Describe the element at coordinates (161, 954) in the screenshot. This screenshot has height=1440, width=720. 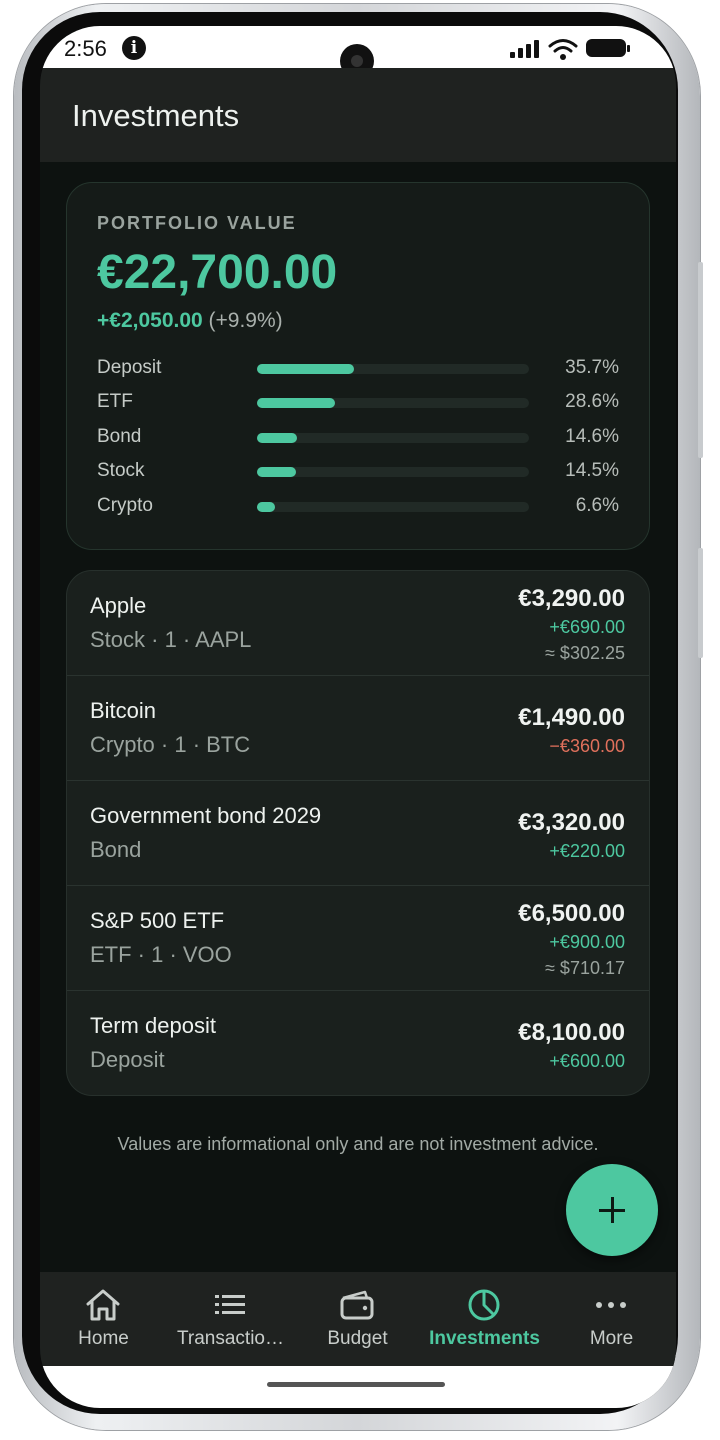
I see `holding-details: ETF · 1 · VOO` at that location.